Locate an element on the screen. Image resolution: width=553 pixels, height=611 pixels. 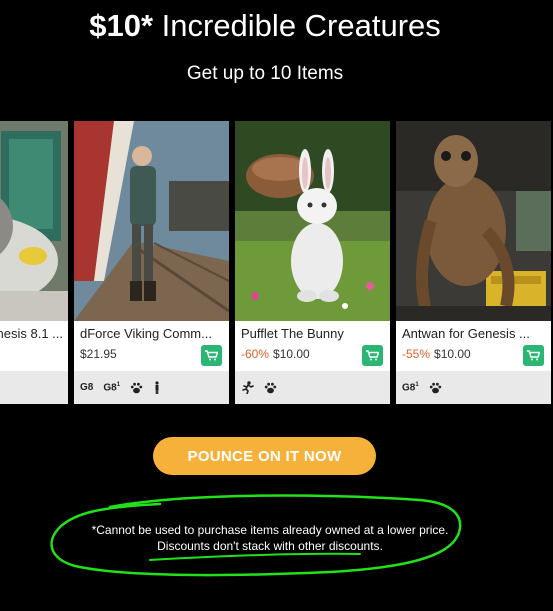
product-card: dForce Viking Comm... $21.95 G8 G81 is located at coordinates (151, 262).